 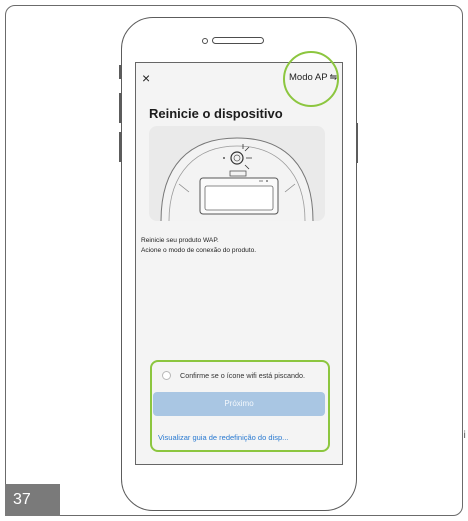 What do you see at coordinates (205, 41) in the screenshot?
I see `phone-camera-dot` at bounding box center [205, 41].